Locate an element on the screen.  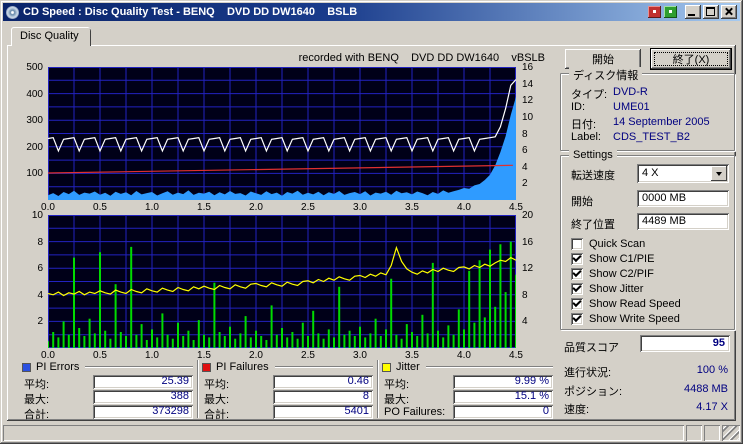
axis-tick: 14 is located at coordinates (528, 84).